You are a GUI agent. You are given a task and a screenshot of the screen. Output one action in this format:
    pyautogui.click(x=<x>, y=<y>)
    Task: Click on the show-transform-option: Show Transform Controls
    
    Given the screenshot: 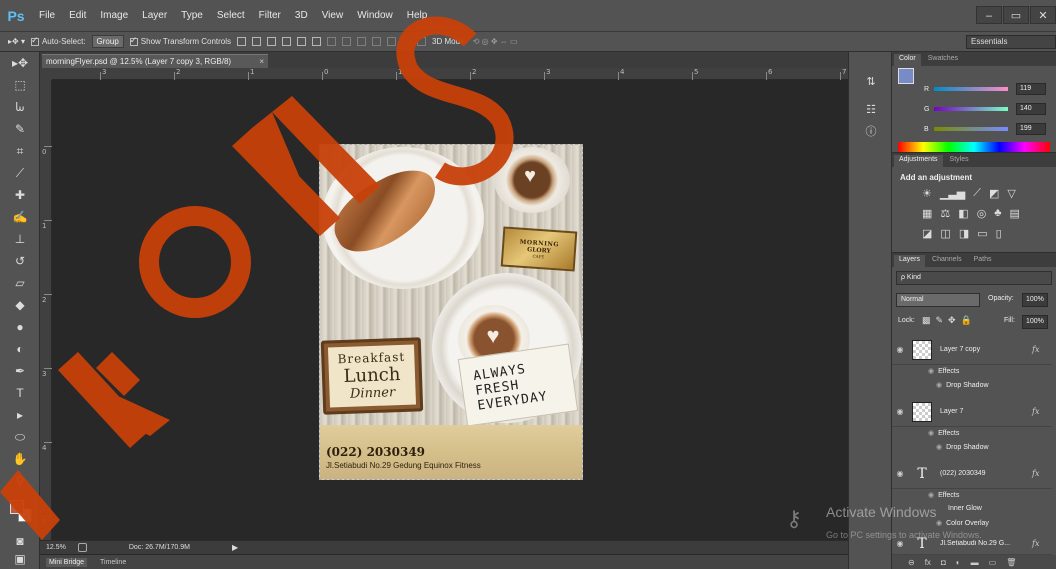 What is the action you would take?
    pyautogui.click(x=180, y=40)
    